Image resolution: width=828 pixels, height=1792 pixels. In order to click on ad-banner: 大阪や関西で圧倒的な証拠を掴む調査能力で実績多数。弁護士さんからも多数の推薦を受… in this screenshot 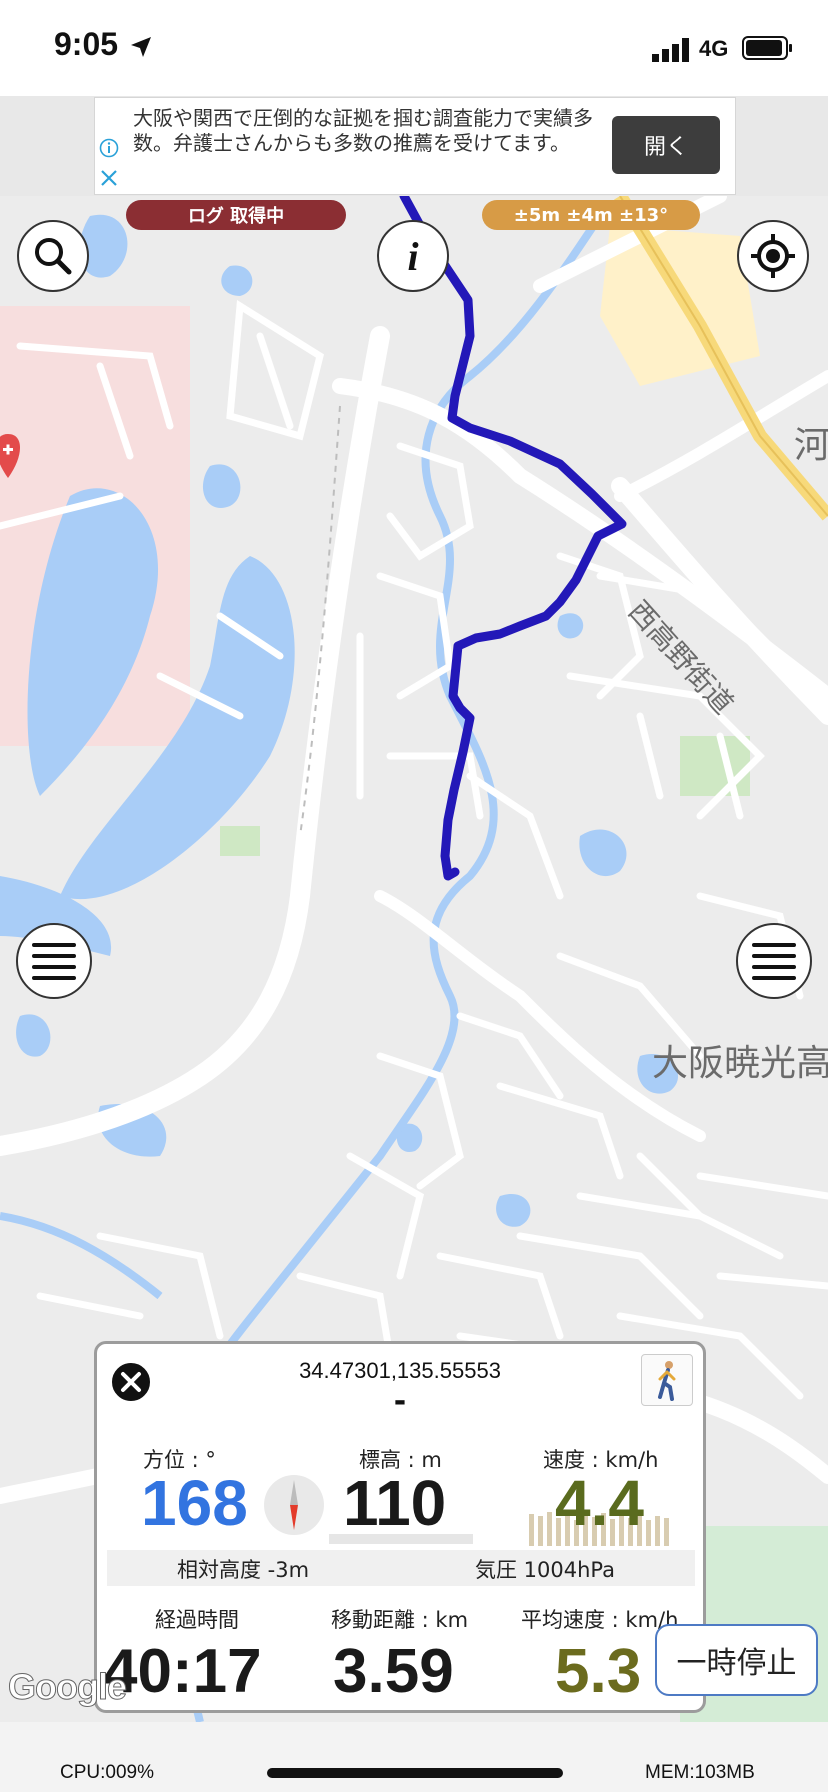, I will do `click(415, 146)`.